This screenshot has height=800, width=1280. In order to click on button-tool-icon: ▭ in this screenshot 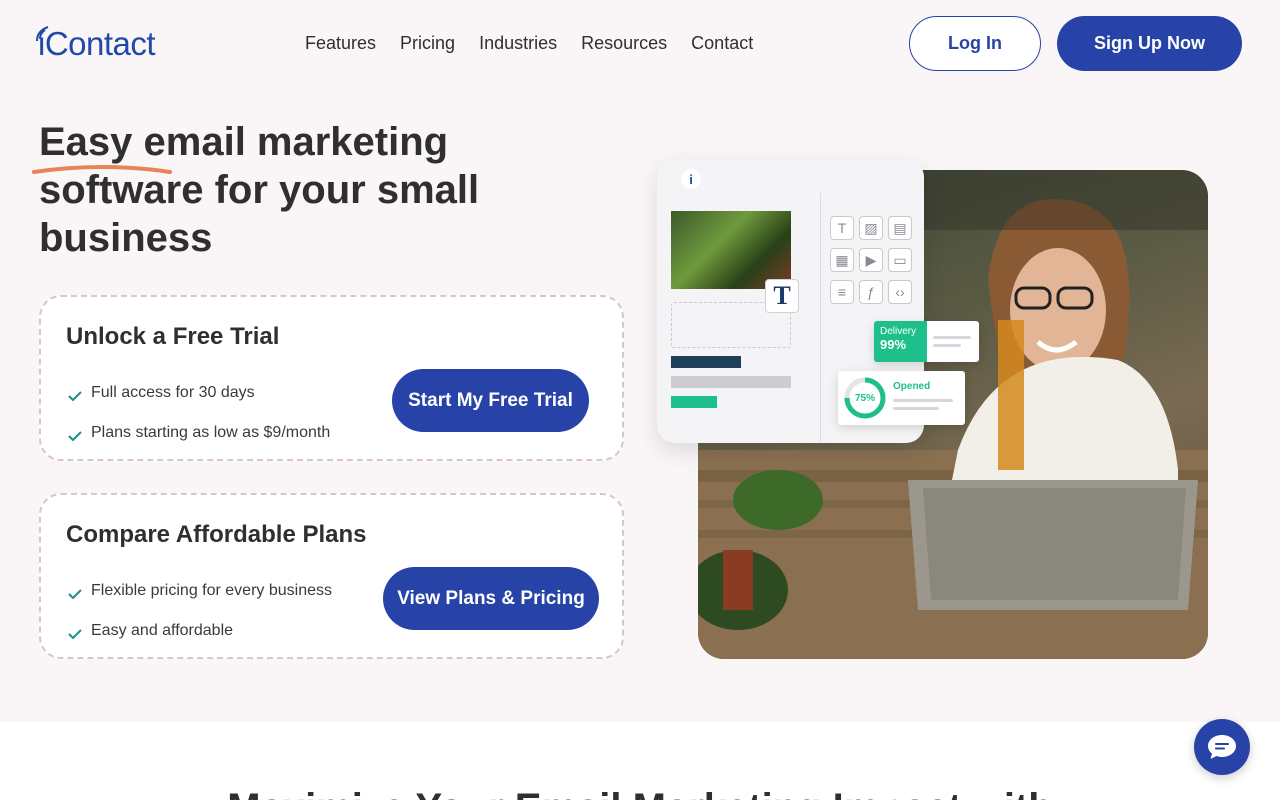, I will do `click(900, 260)`.